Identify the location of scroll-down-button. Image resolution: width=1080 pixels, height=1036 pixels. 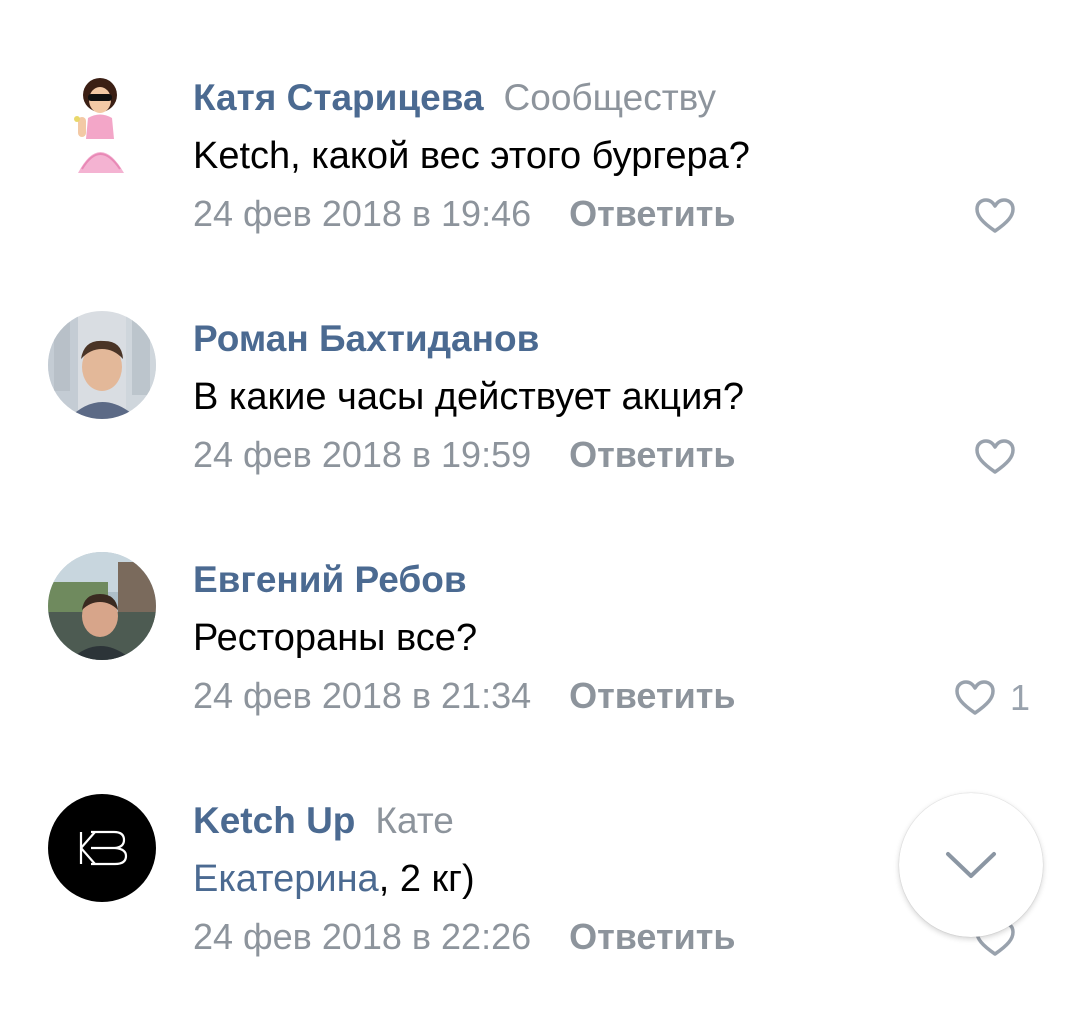
(971, 865).